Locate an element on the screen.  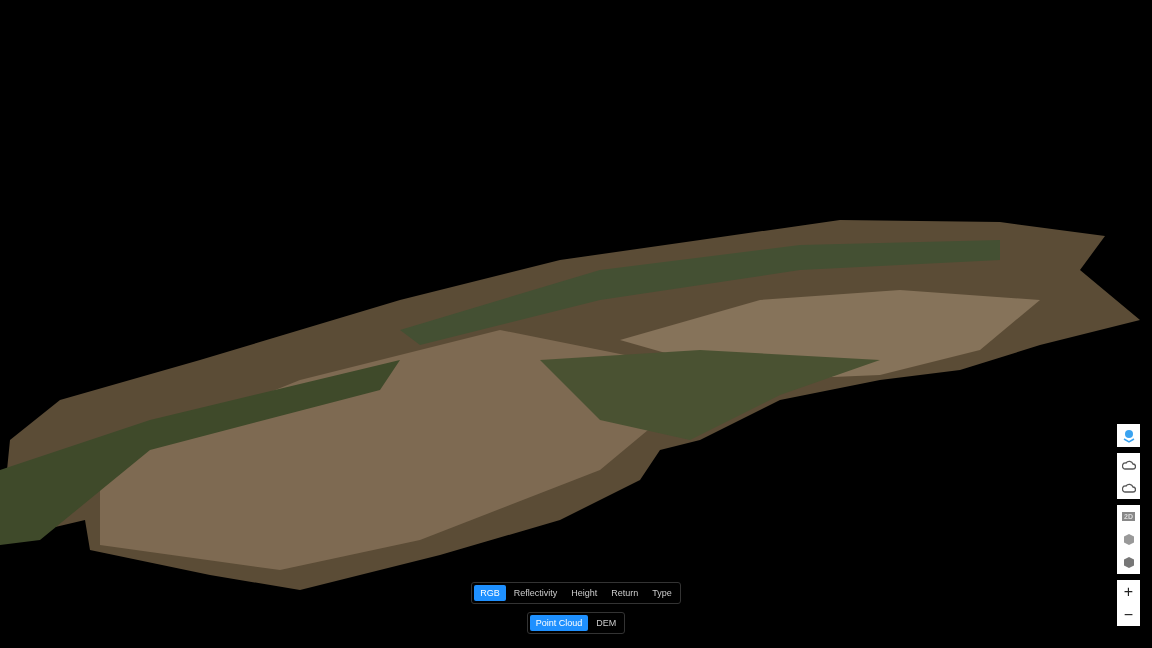
color-mode-tab: Return is located at coordinates (625, 593).